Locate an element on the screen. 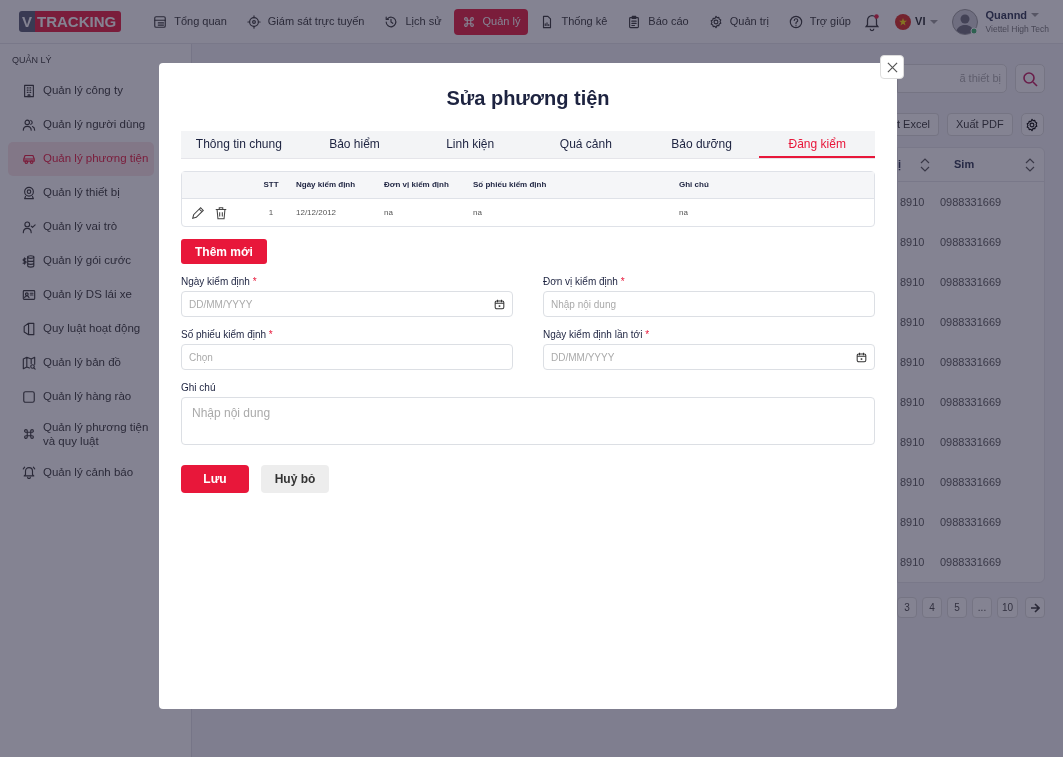 This screenshot has height=757, width=1063. calendar-icon is located at coordinates (499, 304).